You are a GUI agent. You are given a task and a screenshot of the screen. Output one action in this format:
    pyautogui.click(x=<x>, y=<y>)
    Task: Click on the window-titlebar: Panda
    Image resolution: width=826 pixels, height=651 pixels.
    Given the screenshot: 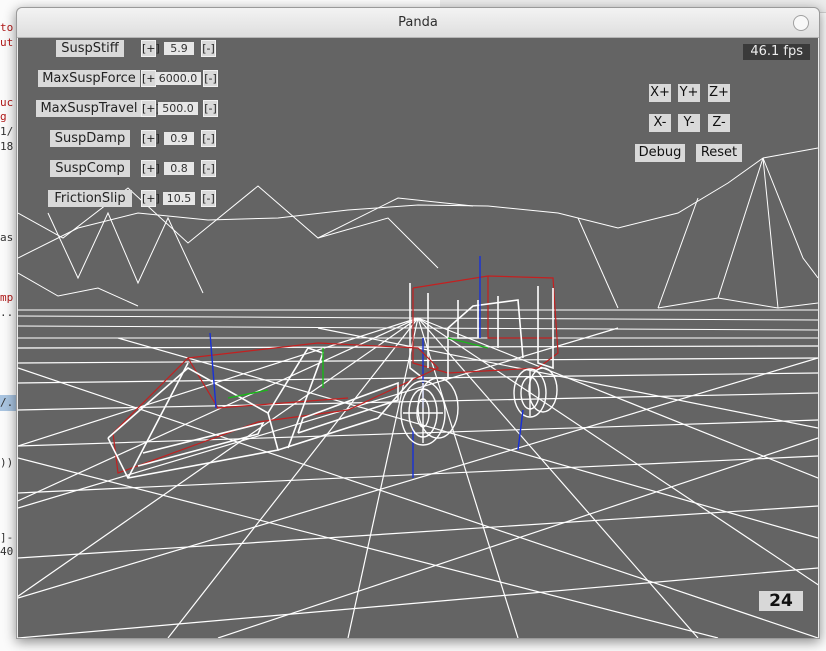 What is the action you would take?
    pyautogui.click(x=418, y=23)
    